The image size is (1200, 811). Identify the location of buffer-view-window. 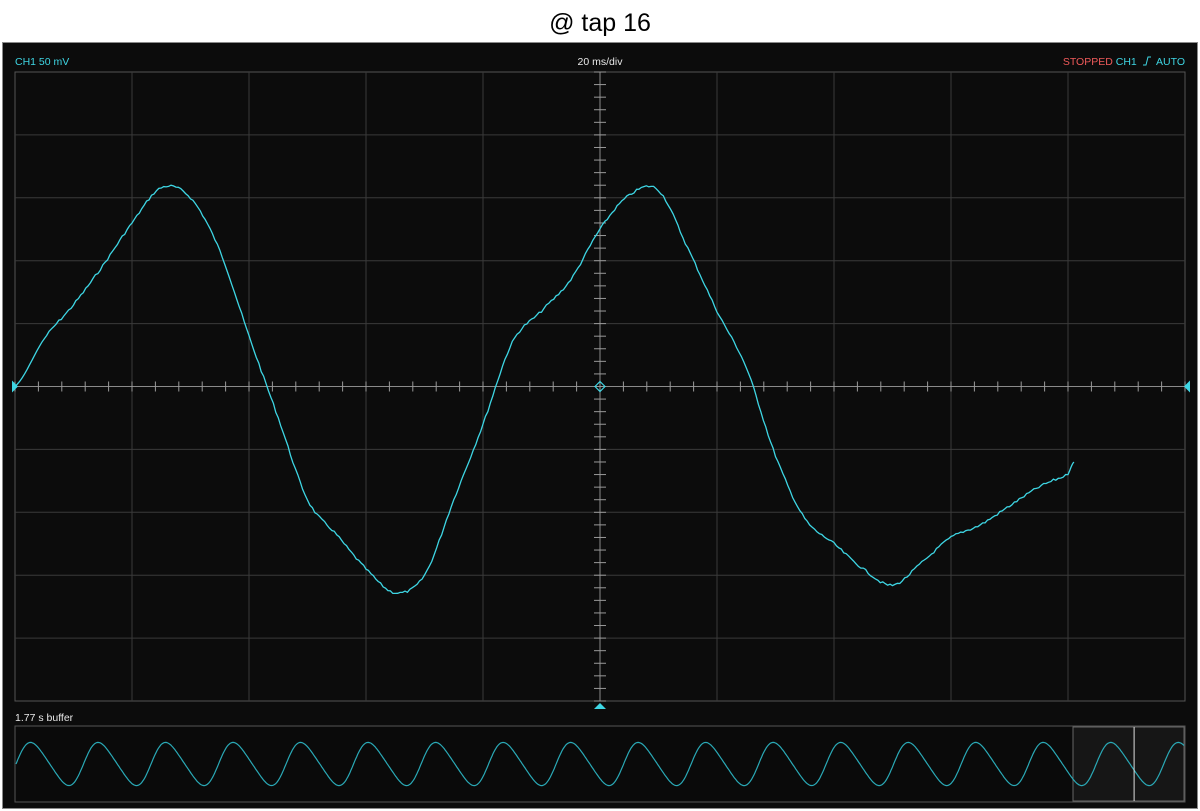
(1128, 764).